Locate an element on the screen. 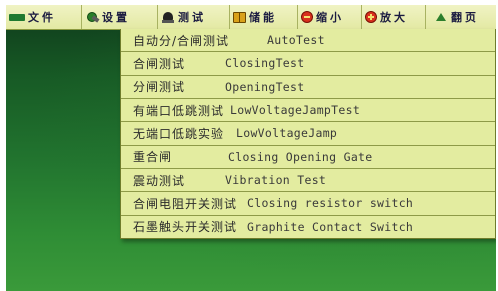 The height and width of the screenshot is (291, 498). menu-zoom-in-label: 放大 is located at coordinates (394, 17).